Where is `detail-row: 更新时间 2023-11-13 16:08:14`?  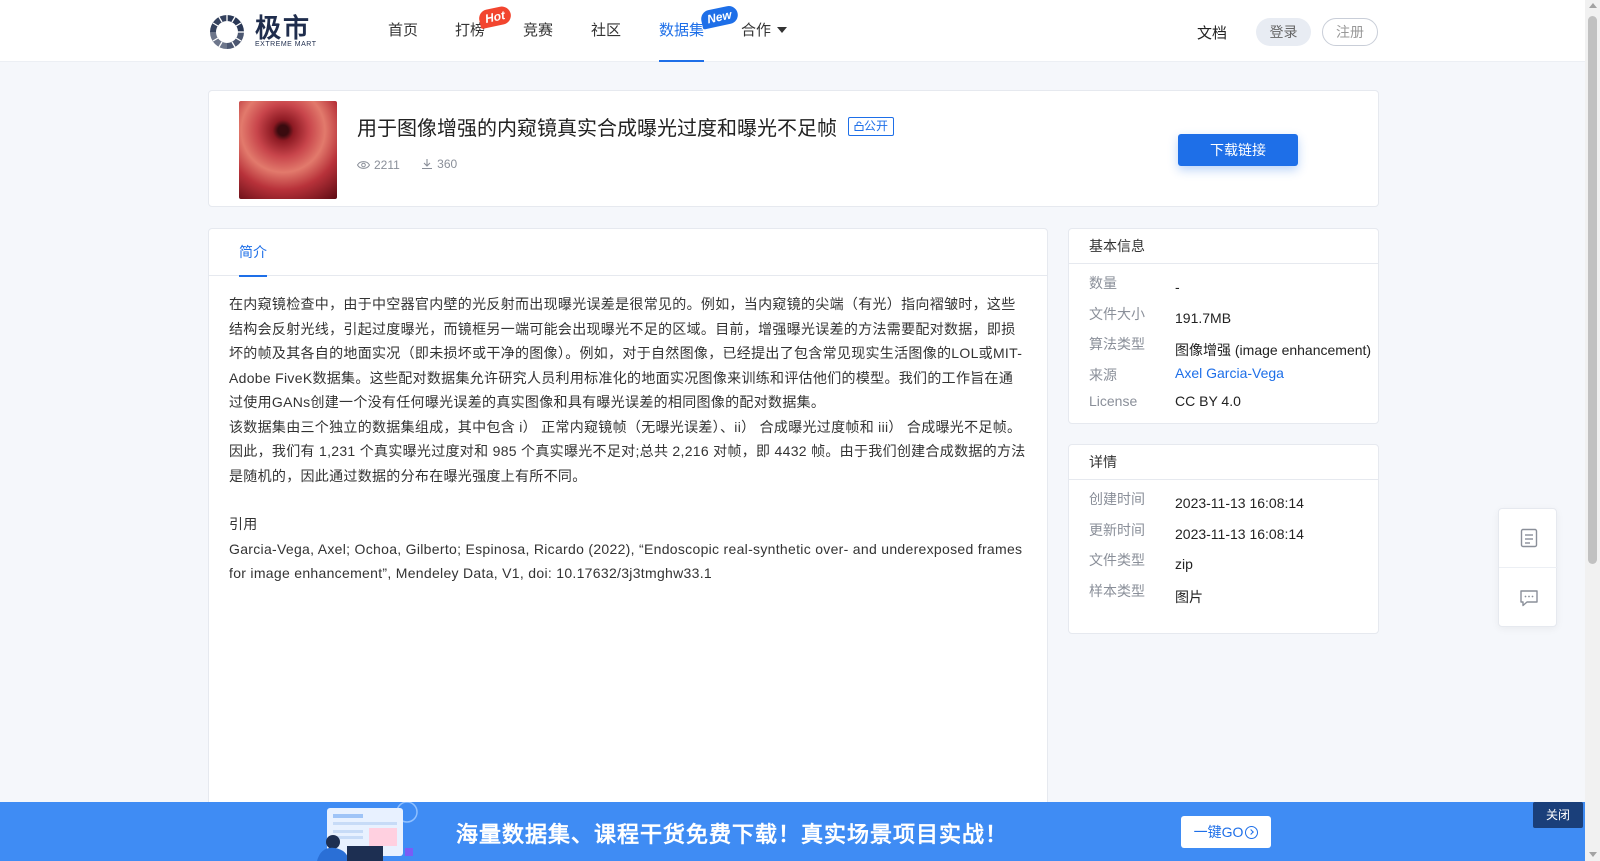 detail-row: 更新时间 2023-11-13 16:08:14 is located at coordinates (1223, 529).